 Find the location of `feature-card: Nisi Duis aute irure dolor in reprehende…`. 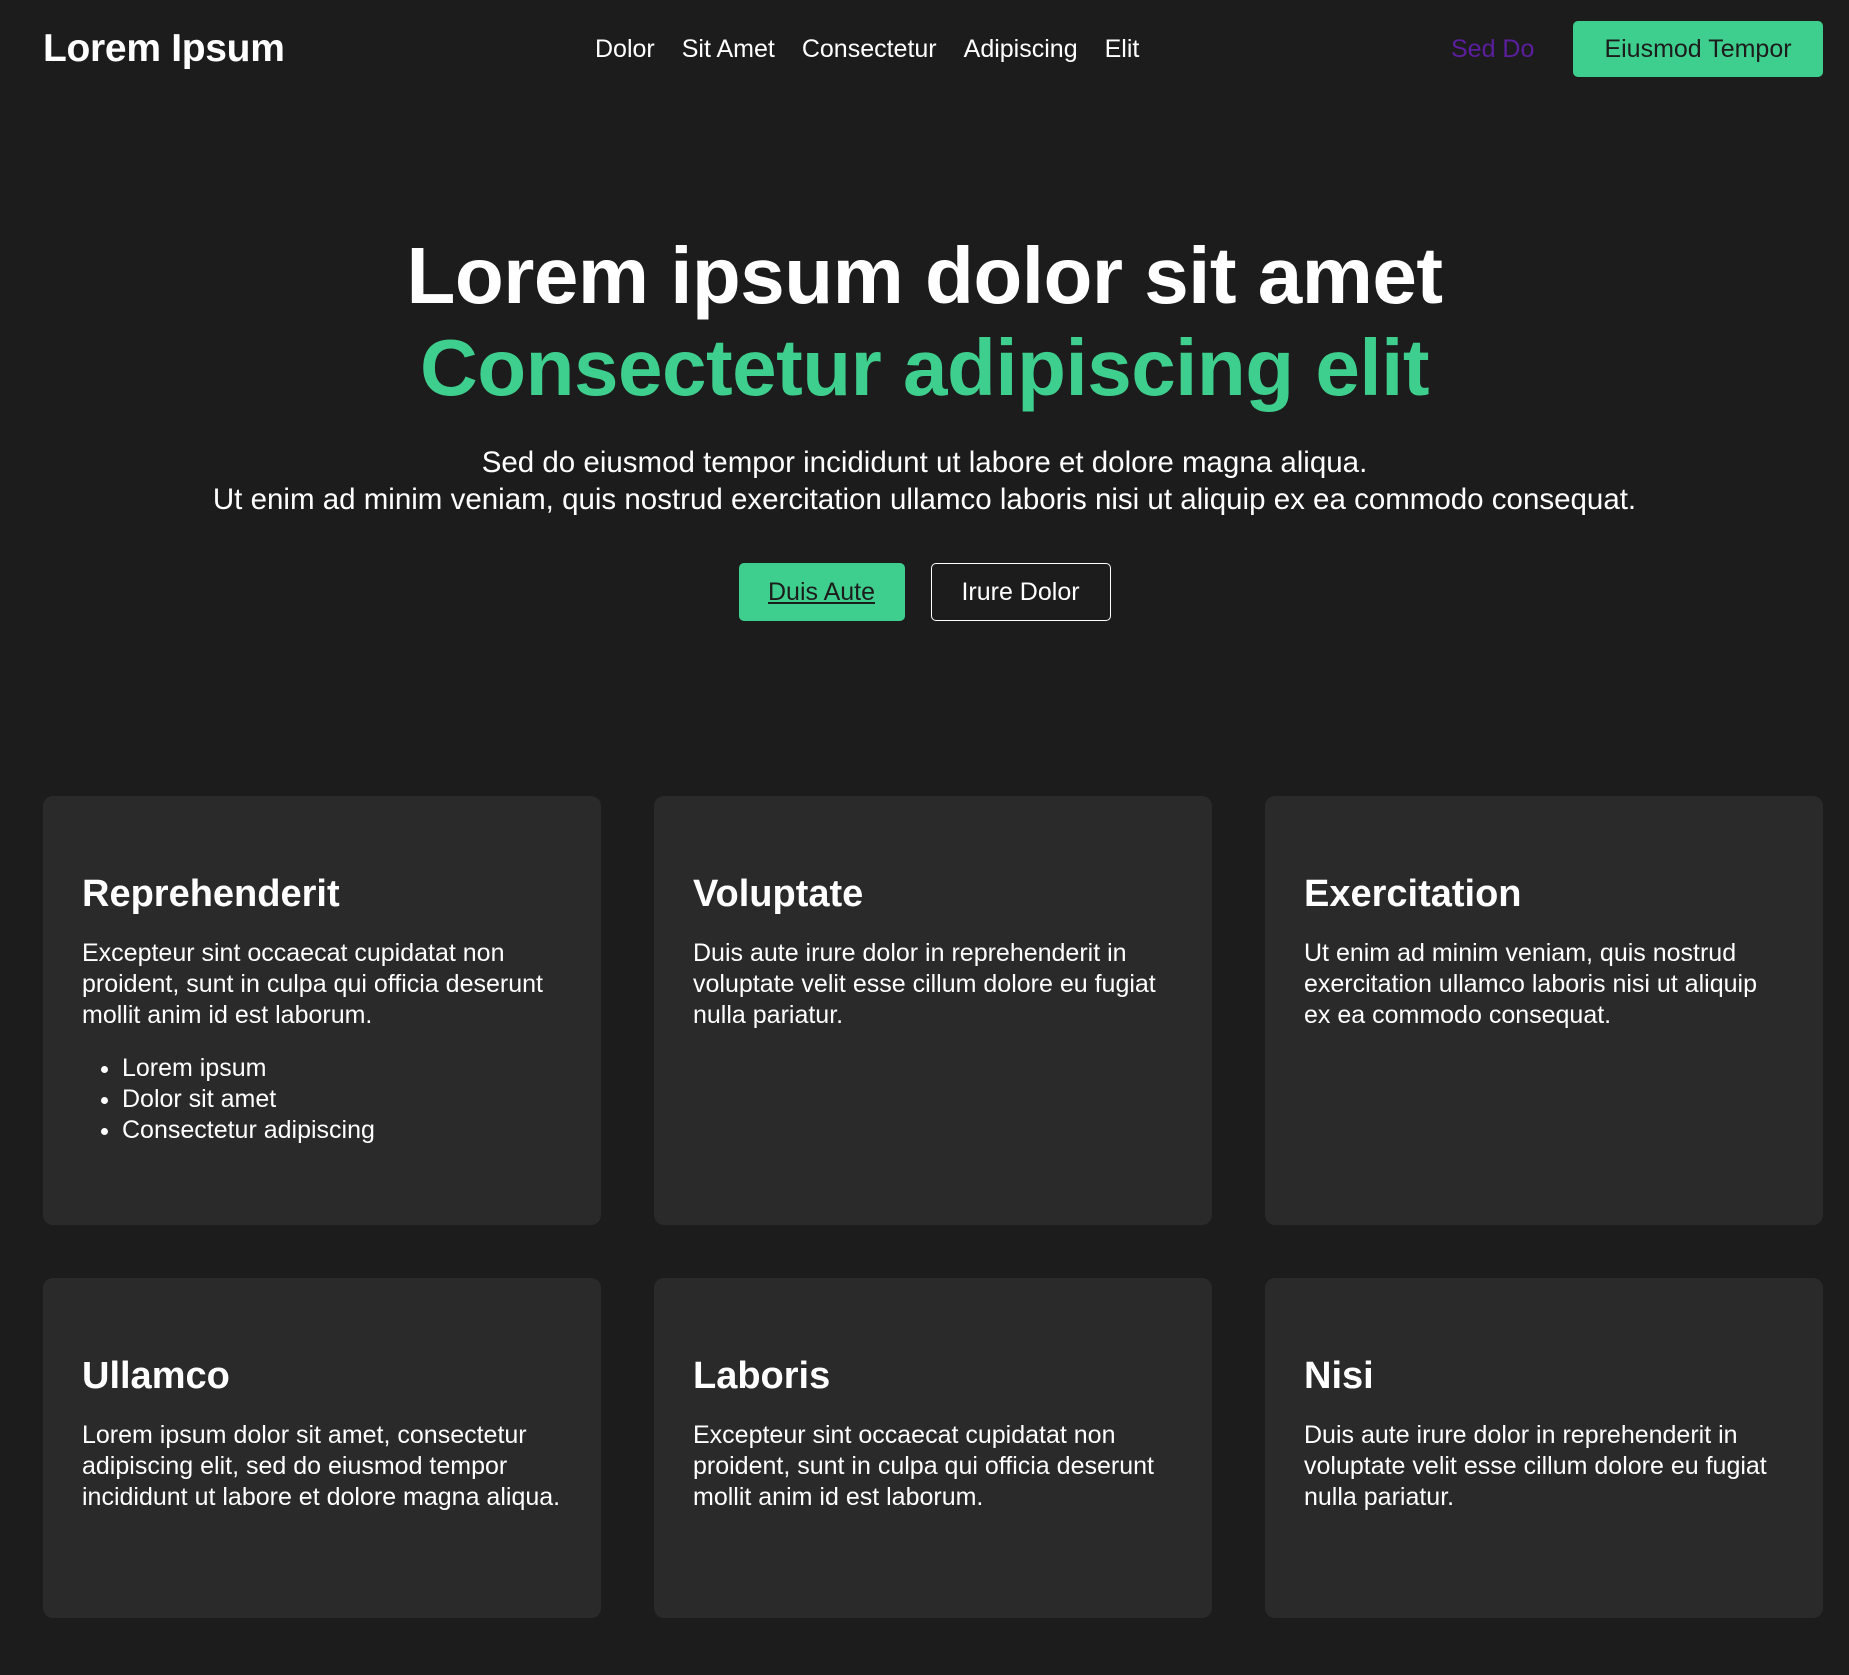

feature-card: Nisi Duis aute irure dolor in reprehende… is located at coordinates (1544, 1448).